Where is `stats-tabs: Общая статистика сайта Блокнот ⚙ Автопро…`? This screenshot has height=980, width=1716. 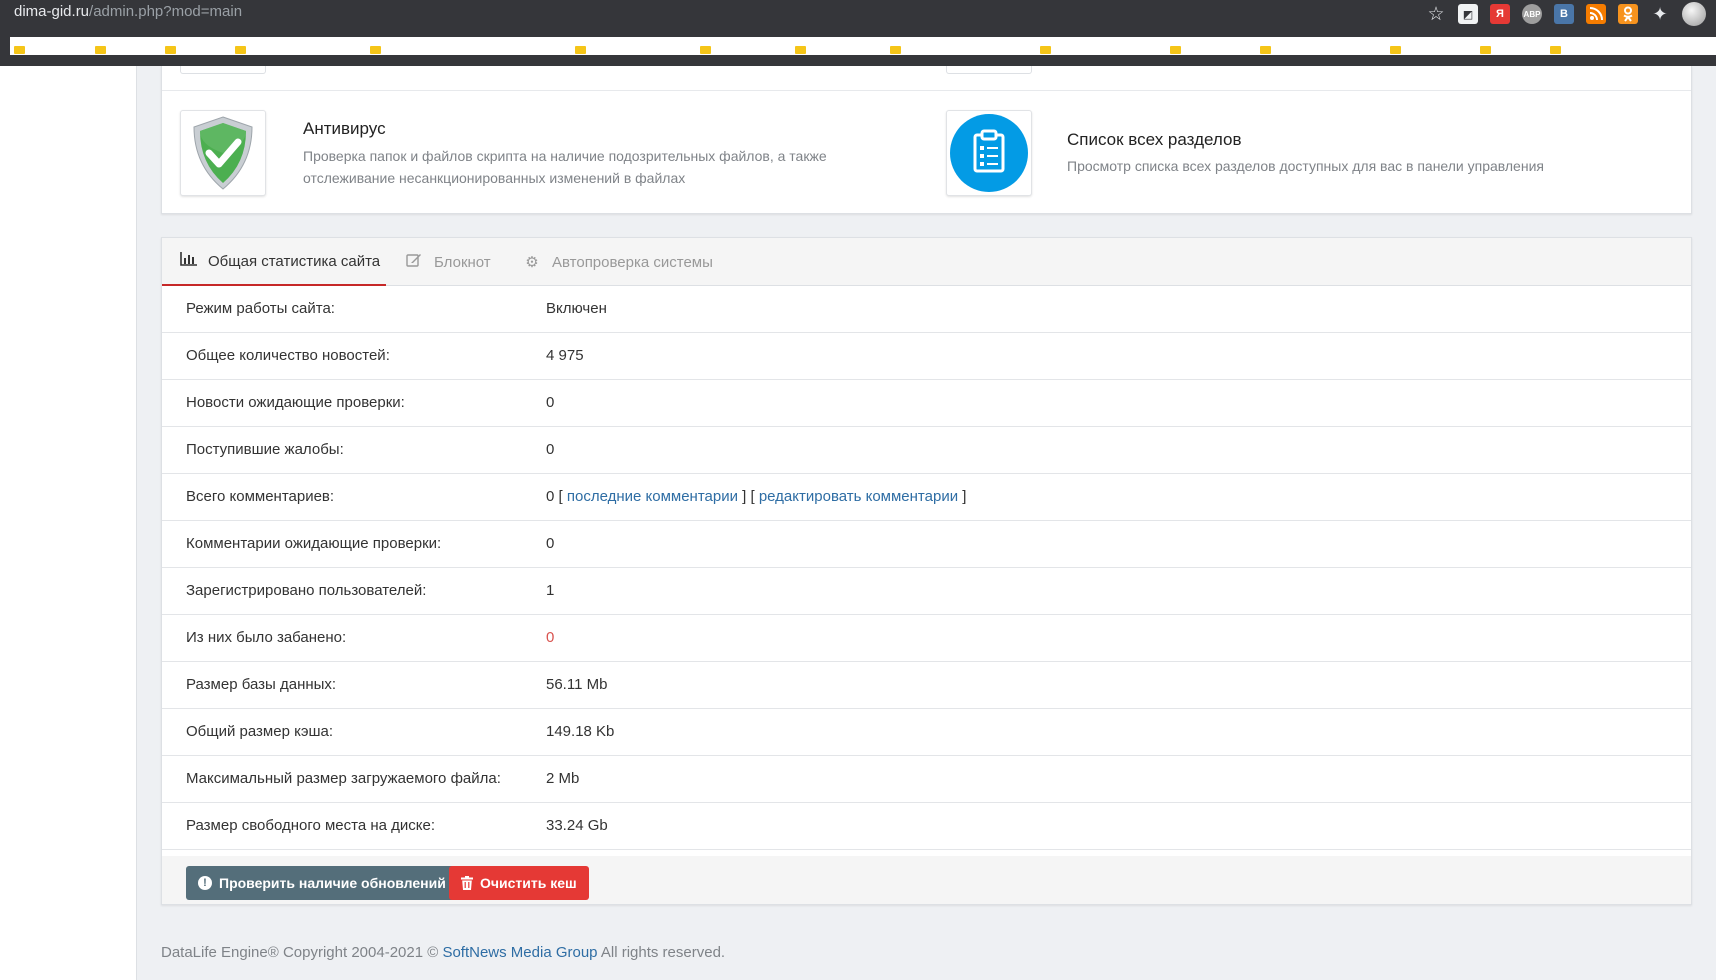
stats-tabs: Общая статистика сайта Блокнот ⚙ Автопро… is located at coordinates (926, 262).